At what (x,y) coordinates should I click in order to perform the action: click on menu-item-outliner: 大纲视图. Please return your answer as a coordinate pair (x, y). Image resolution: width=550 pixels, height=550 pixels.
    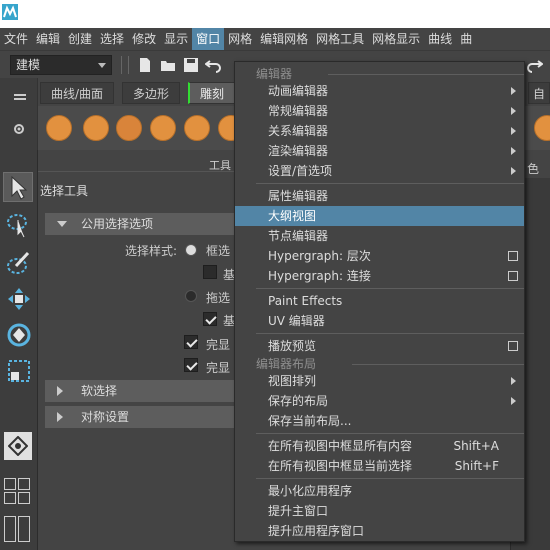
    Looking at the image, I should click on (379, 216).